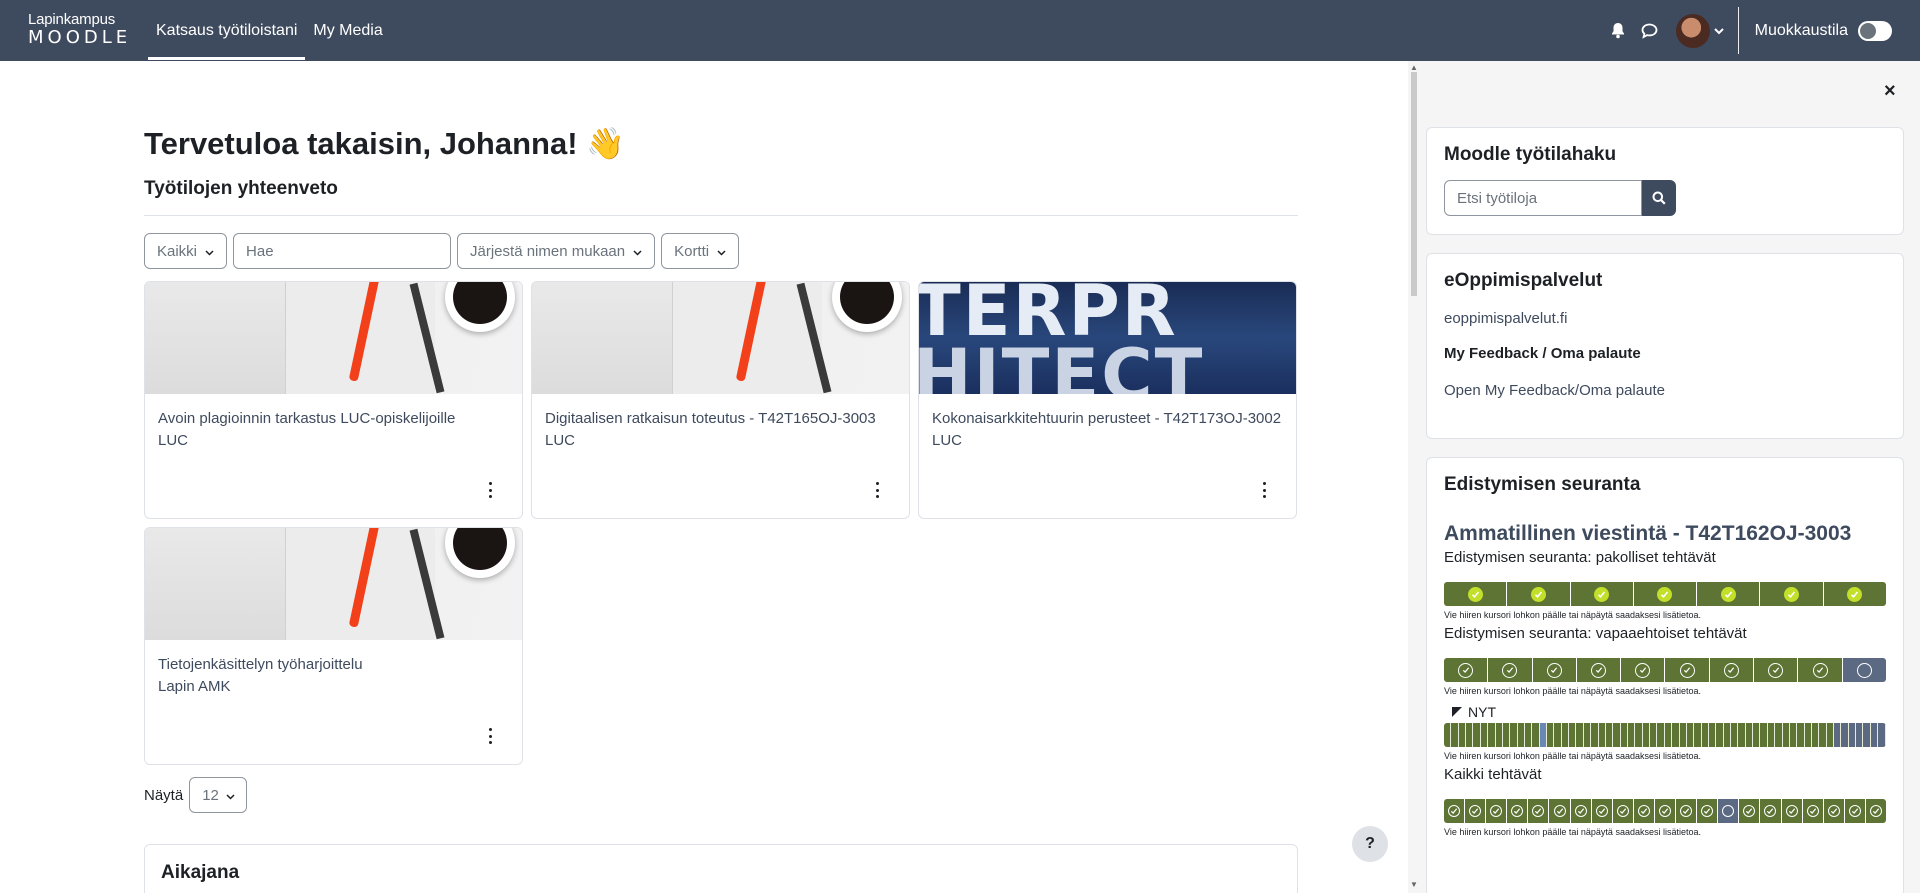 Image resolution: width=1920 pixels, height=893 pixels. Describe the element at coordinates (1718, 31) in the screenshot. I see `chevron-down-icon` at that location.